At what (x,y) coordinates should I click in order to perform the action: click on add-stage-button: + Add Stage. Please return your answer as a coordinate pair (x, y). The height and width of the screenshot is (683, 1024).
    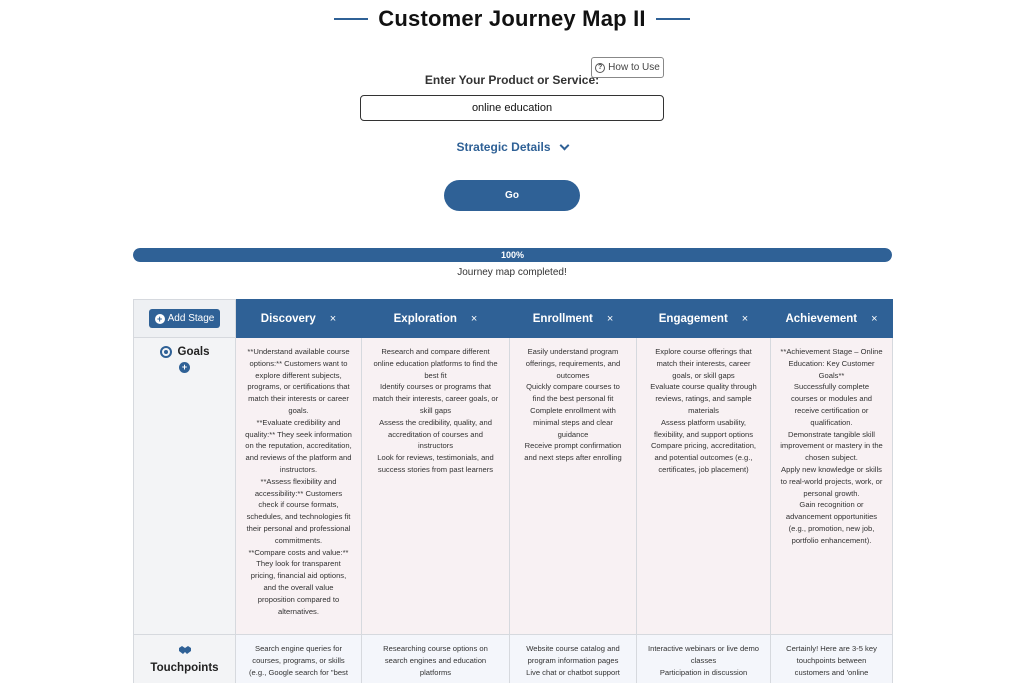
    Looking at the image, I should click on (184, 318).